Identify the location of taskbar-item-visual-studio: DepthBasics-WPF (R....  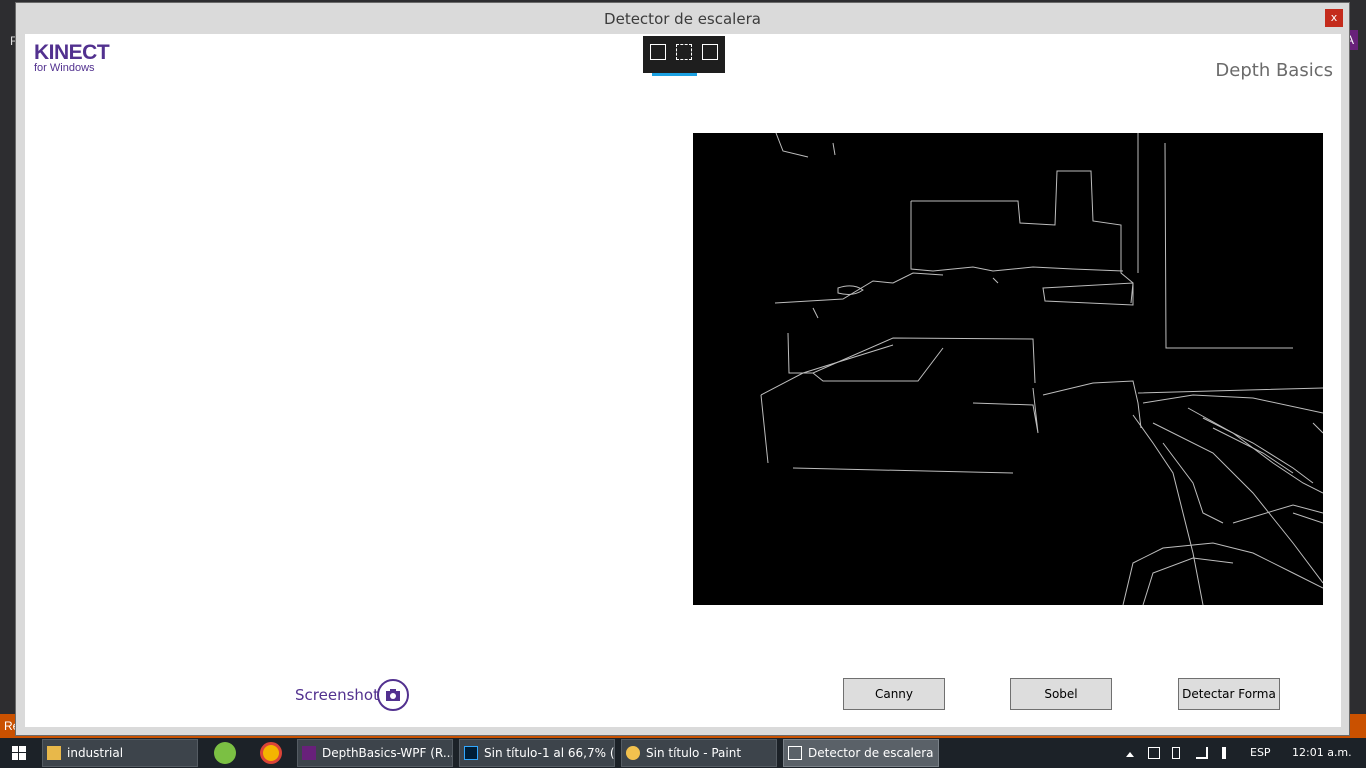
(375, 753).